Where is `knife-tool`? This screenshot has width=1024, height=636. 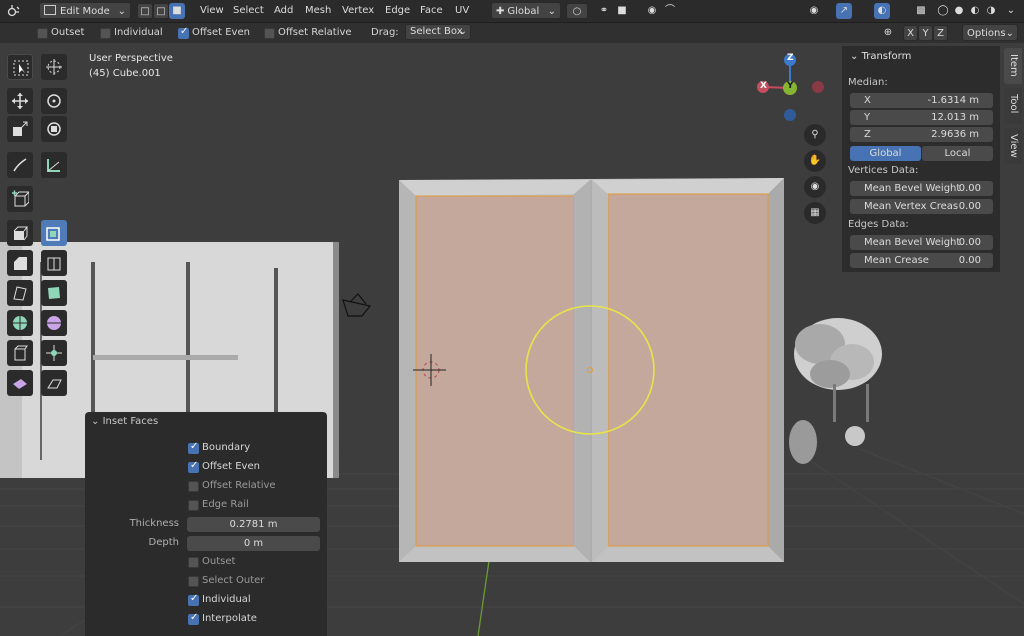
knife-tool is located at coordinates (20, 293).